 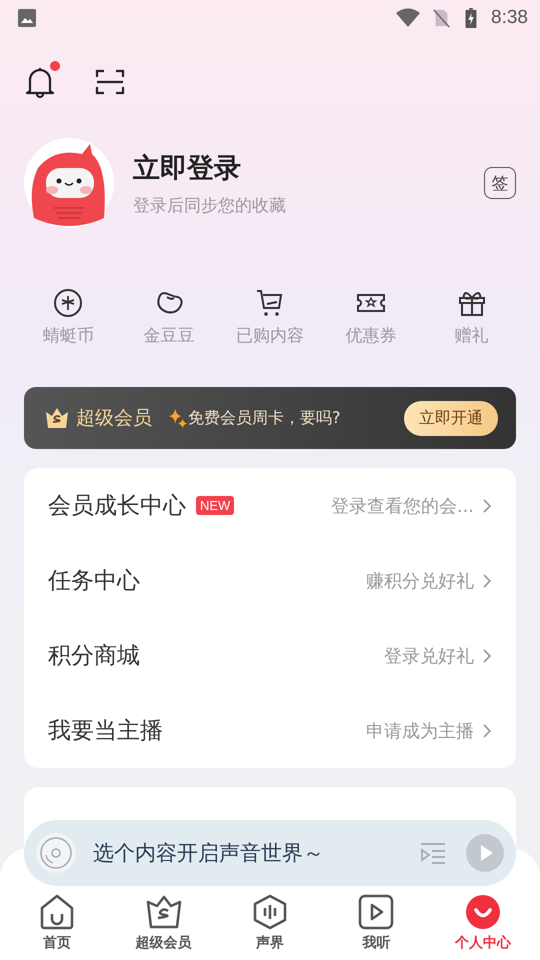 What do you see at coordinates (265, 418) in the screenshot?
I see `vip-offer: 免费会员周卡，要吗?` at bounding box center [265, 418].